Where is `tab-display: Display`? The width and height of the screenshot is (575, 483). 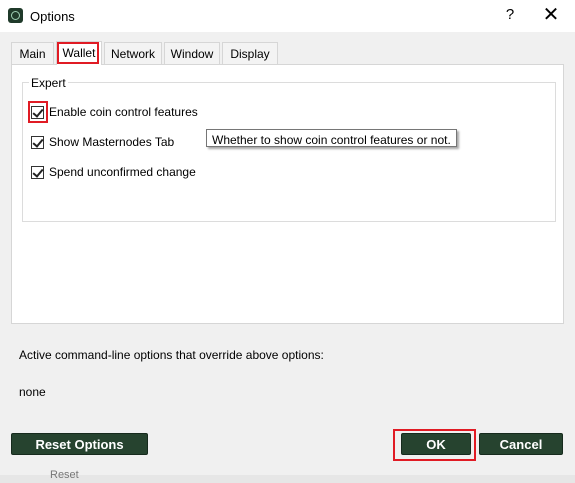 tab-display: Display is located at coordinates (250, 53).